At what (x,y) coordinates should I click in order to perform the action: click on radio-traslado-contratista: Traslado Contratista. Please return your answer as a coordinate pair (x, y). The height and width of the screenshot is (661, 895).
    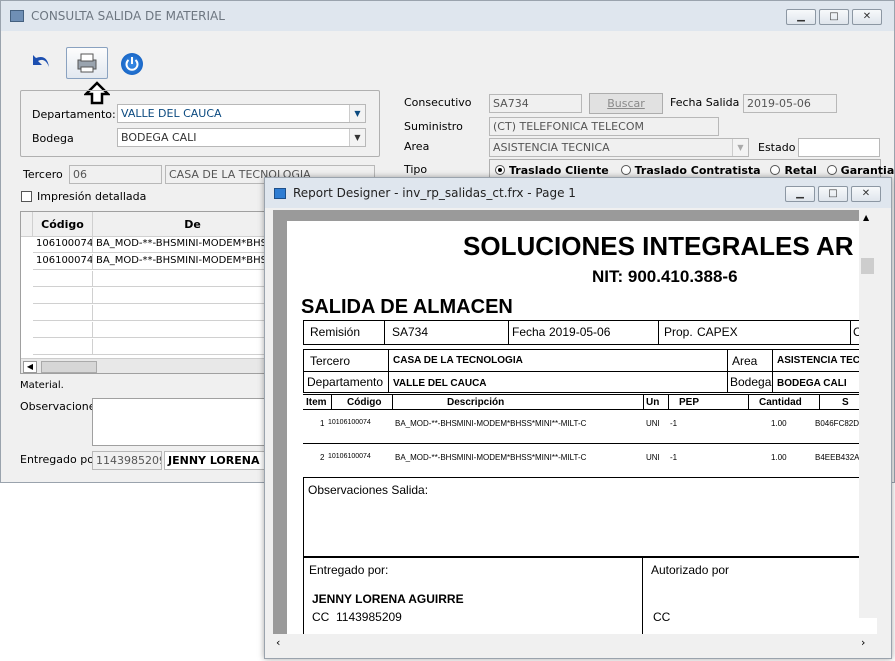
    Looking at the image, I should click on (690, 170).